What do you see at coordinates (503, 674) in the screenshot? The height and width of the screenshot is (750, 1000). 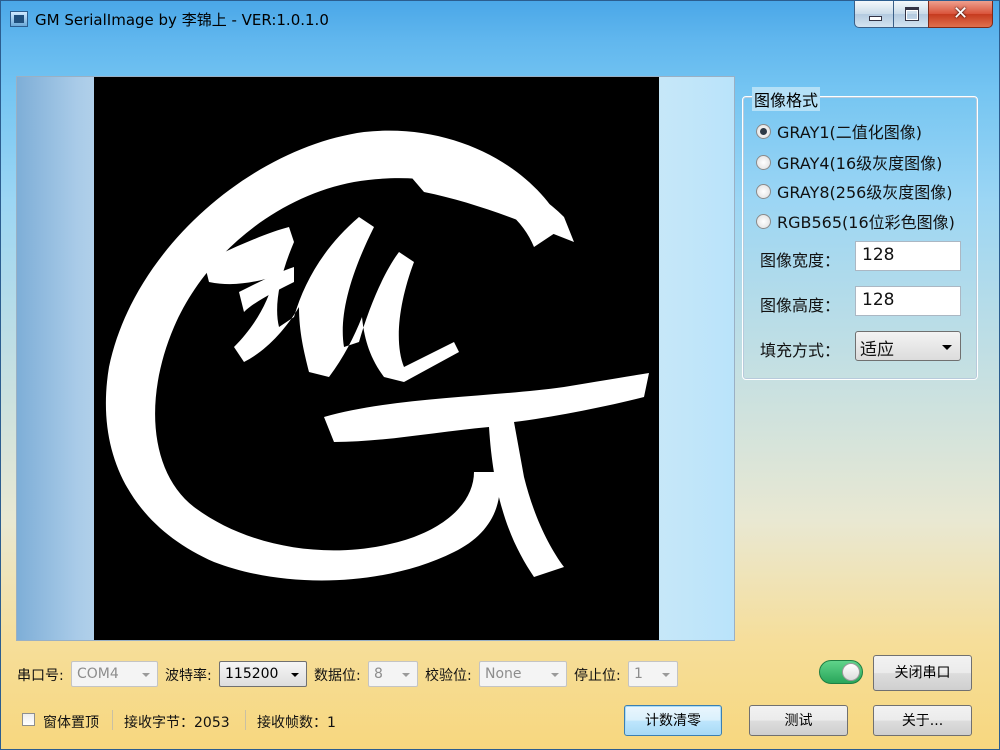 I see `parity-value: None` at bounding box center [503, 674].